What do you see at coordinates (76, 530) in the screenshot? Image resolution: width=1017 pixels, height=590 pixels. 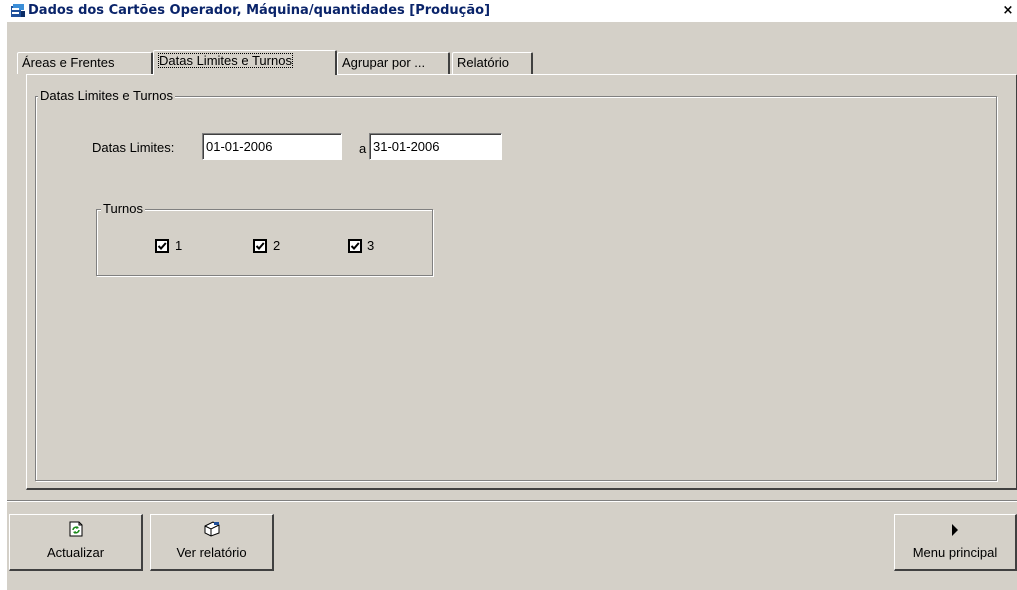 I see `refresh-icon` at bounding box center [76, 530].